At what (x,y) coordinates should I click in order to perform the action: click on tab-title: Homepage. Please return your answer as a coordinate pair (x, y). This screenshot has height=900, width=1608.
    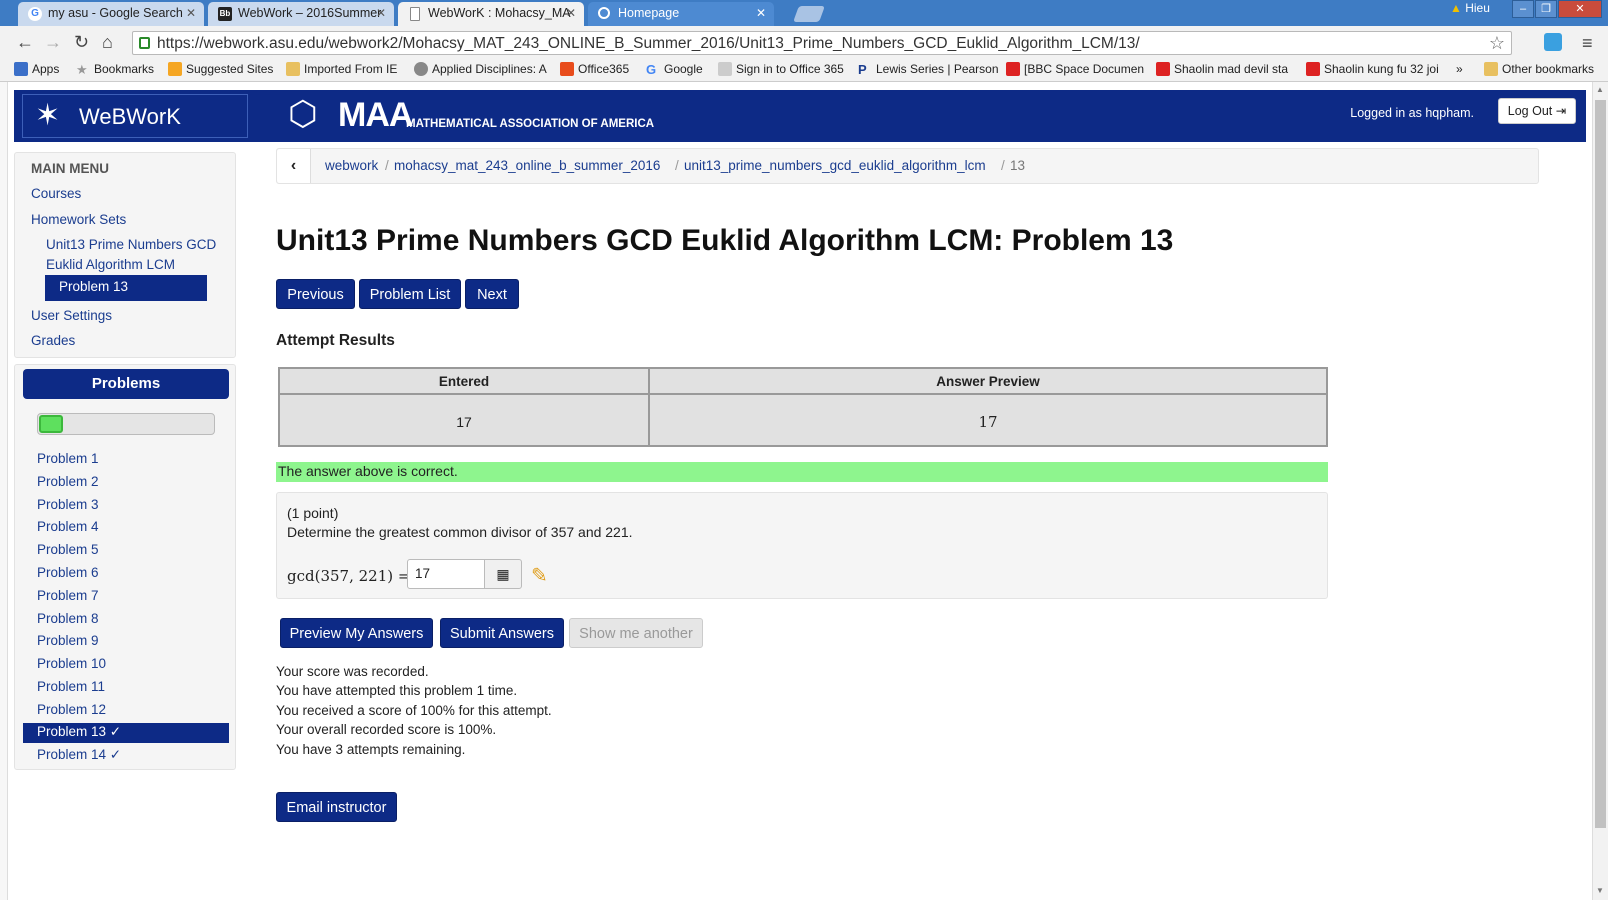
    Looking at the image, I should click on (649, 13).